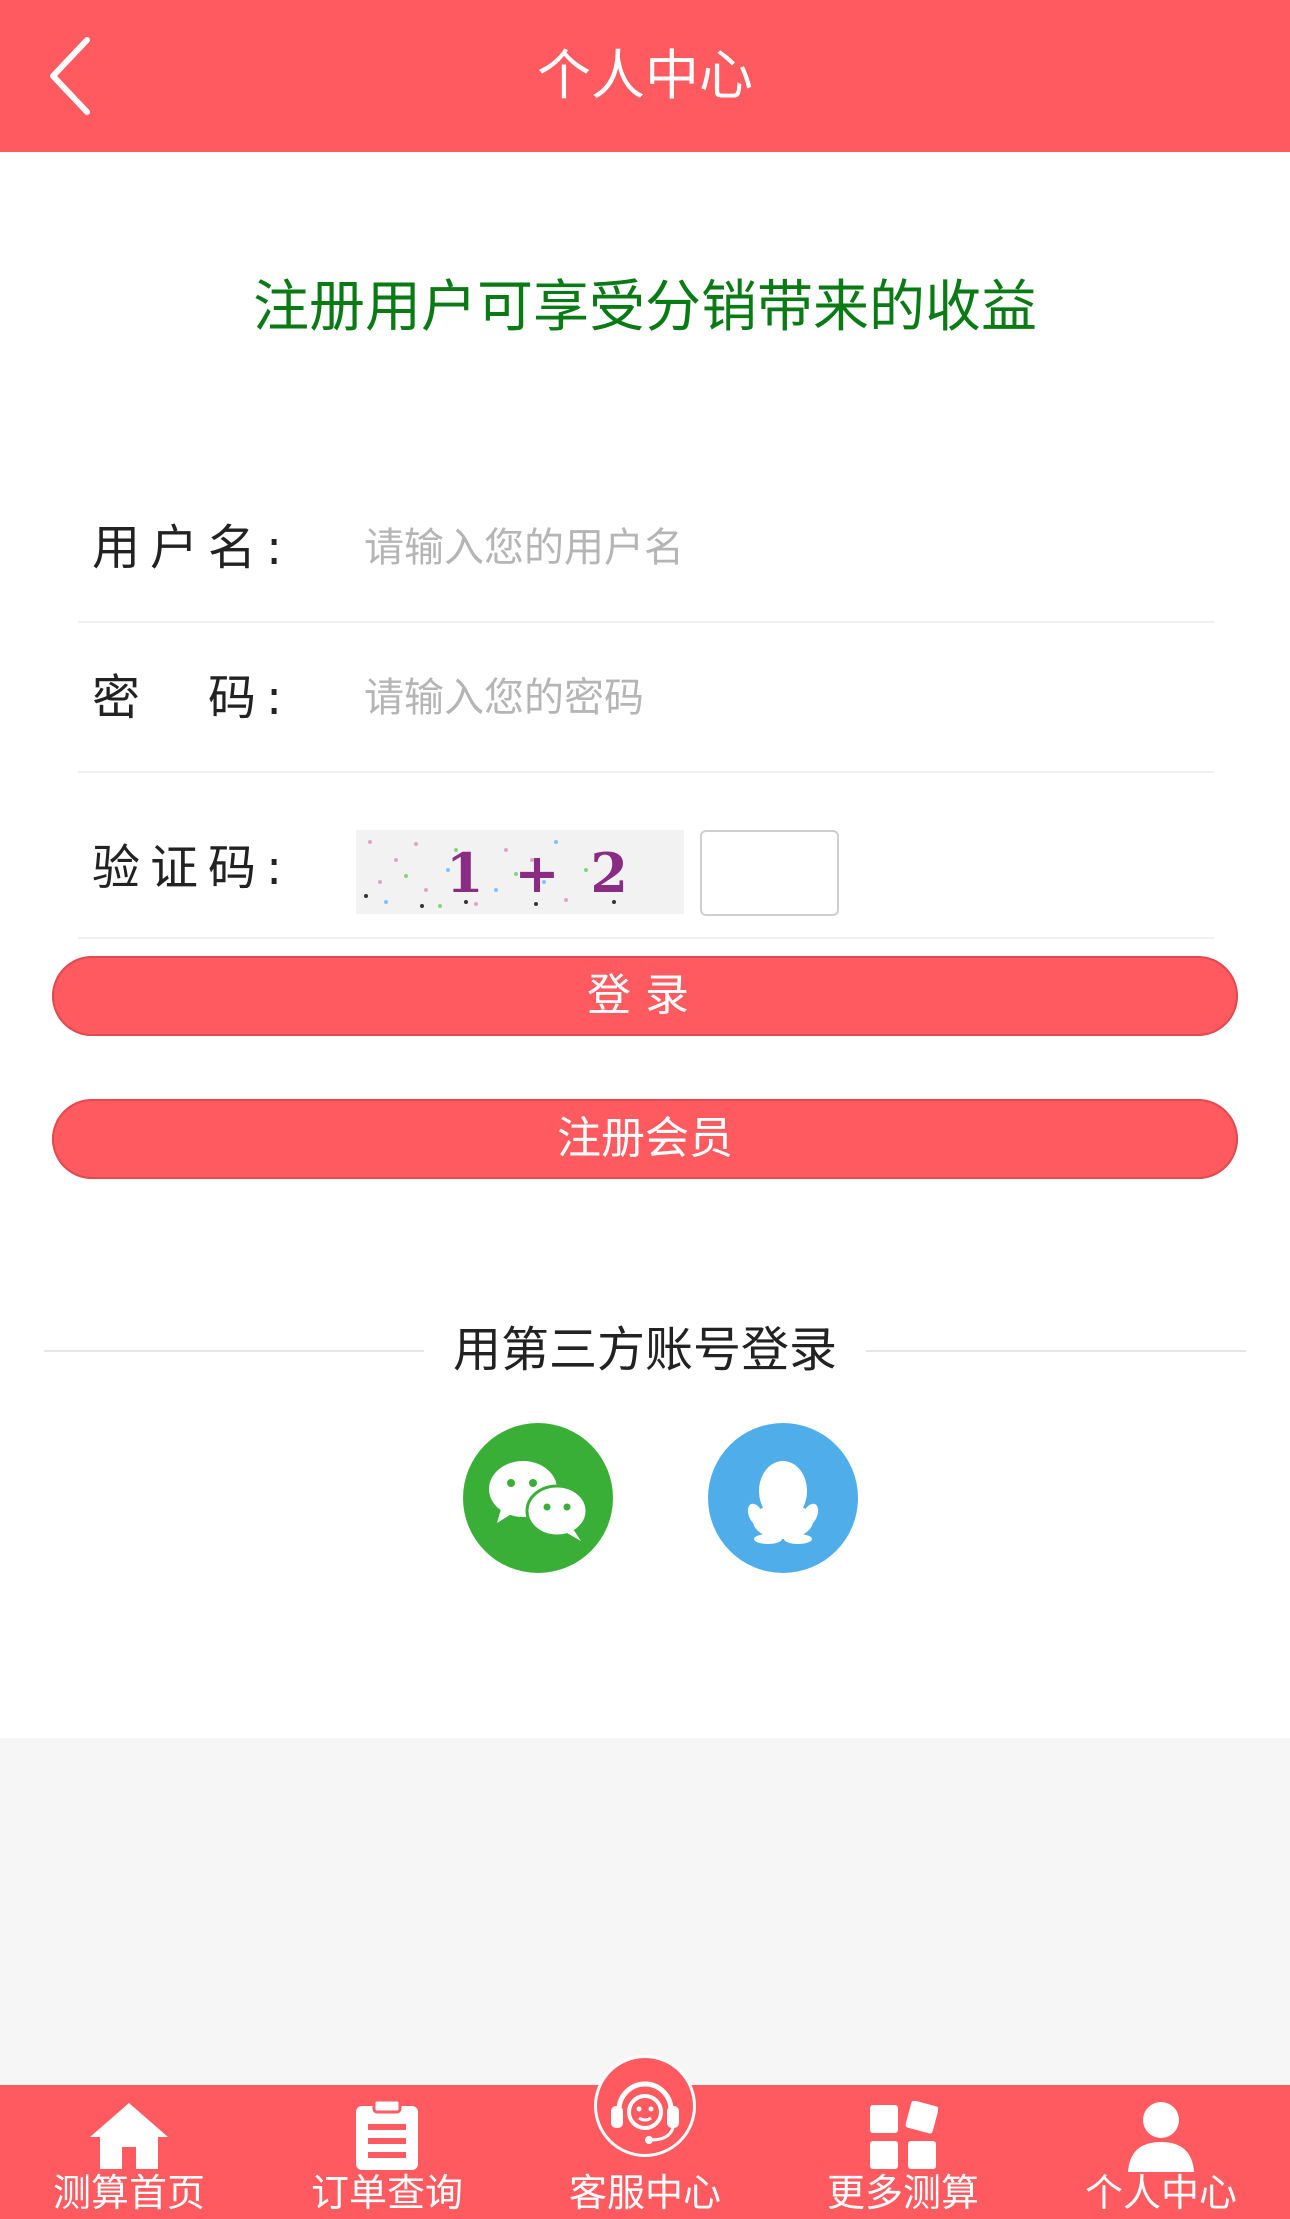 The width and height of the screenshot is (1290, 2219). Describe the element at coordinates (644, 2193) in the screenshot. I see `tab-service-label: 客服中心` at that location.